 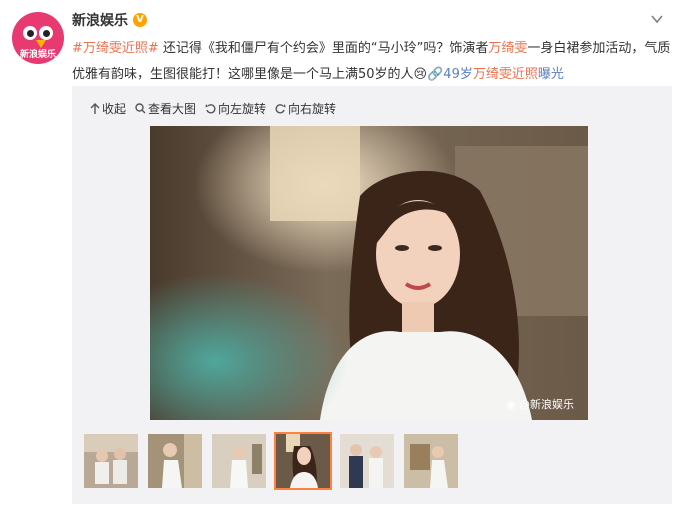 I want to click on rotate-right-icon, so click(x=280, y=109).